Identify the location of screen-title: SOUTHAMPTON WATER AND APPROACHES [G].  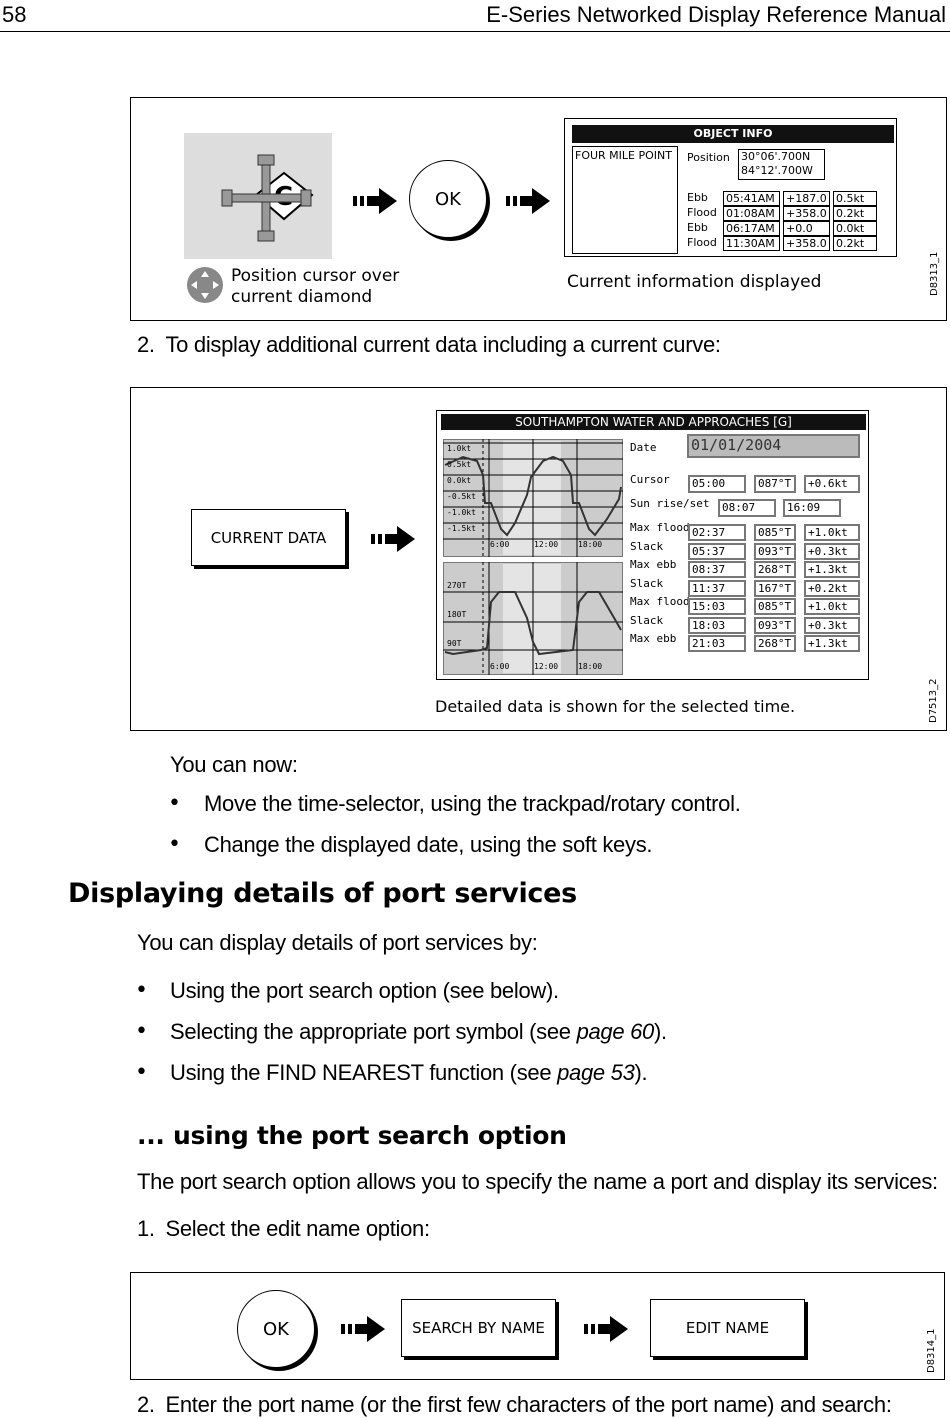
(653, 422).